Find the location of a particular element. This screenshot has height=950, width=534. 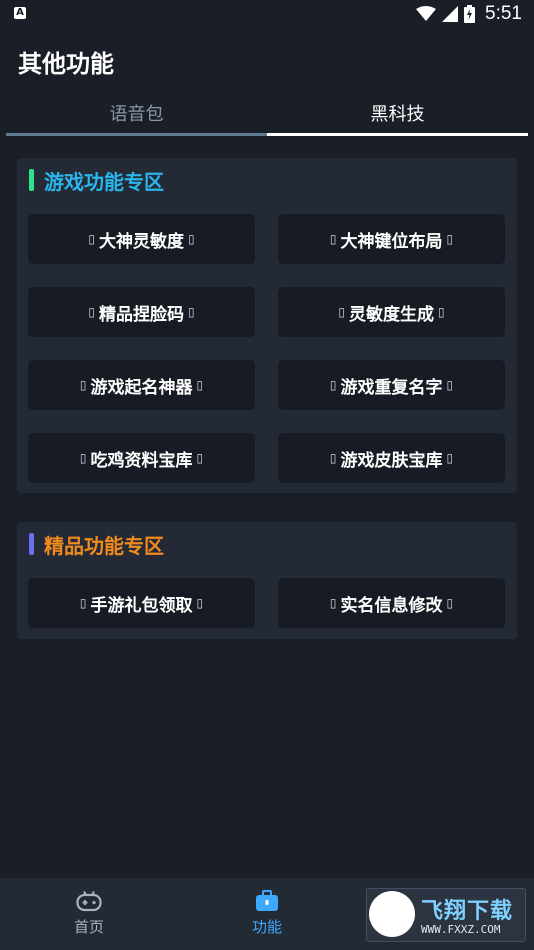

button-label: 吃鸡资料宝库 is located at coordinates (141, 460).